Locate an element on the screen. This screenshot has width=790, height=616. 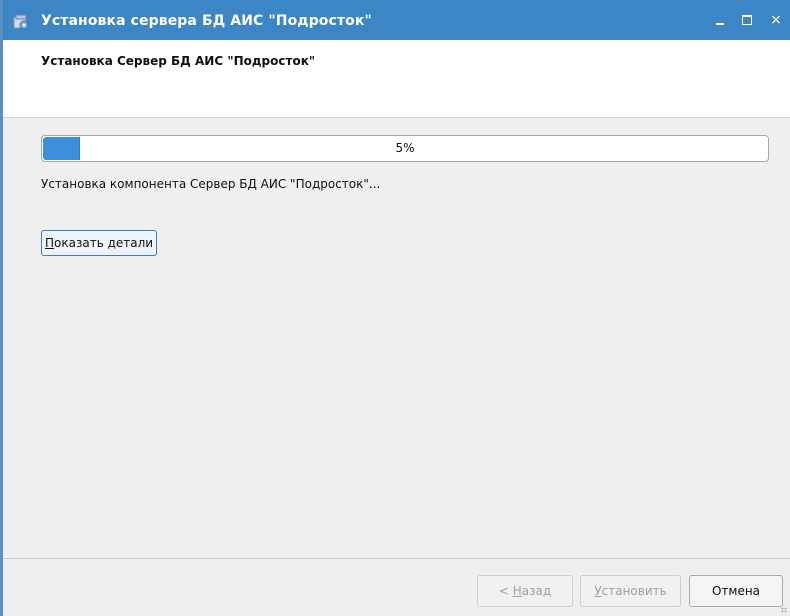
title-bar: Установка сервера БД АИС "Подросток" × is located at coordinates (396, 20).